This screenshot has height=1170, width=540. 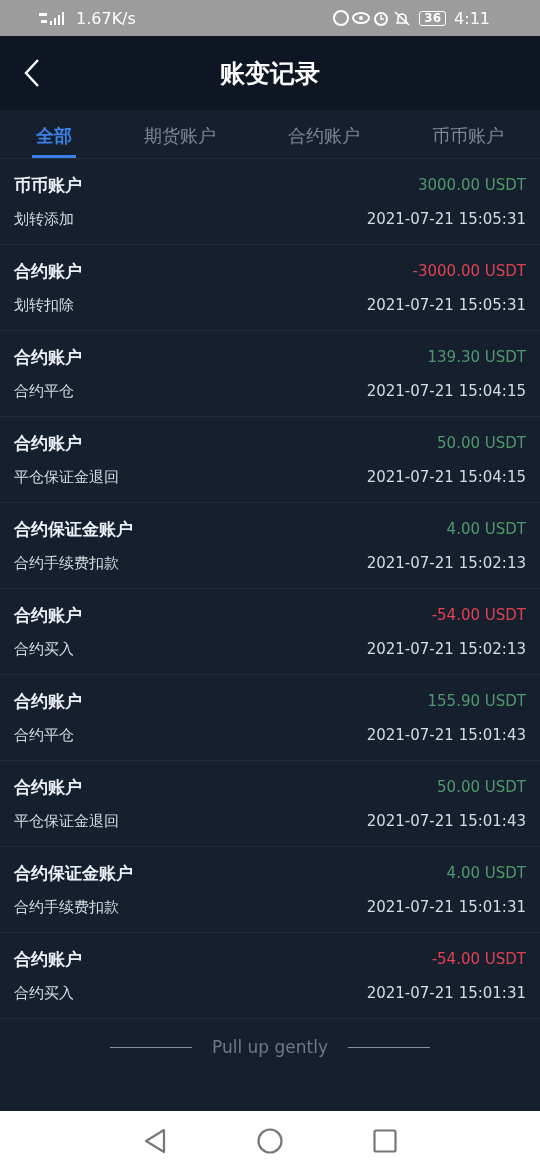 What do you see at coordinates (472, 18) in the screenshot?
I see `clock: 4:11` at bounding box center [472, 18].